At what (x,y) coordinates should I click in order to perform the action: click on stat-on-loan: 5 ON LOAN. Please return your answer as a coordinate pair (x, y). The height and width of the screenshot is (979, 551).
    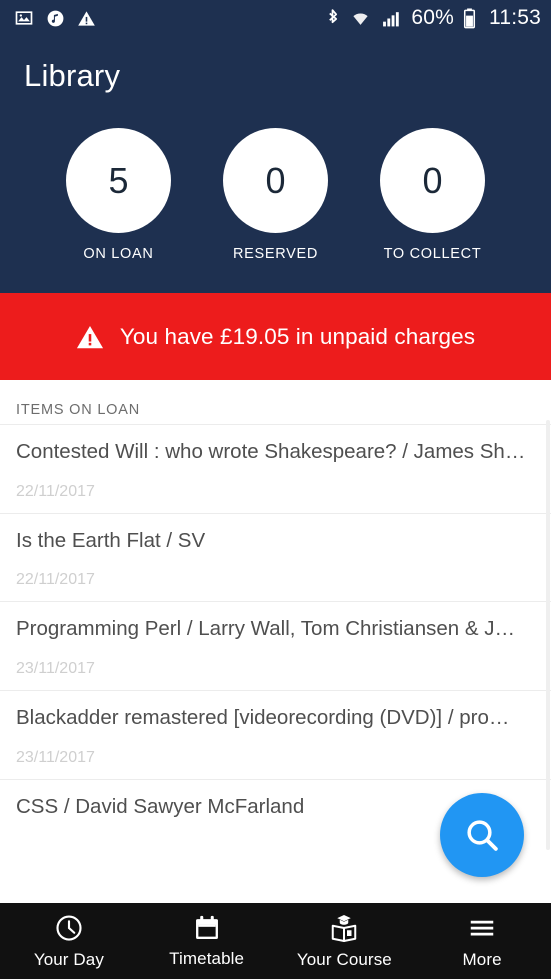
    Looking at the image, I should click on (119, 195).